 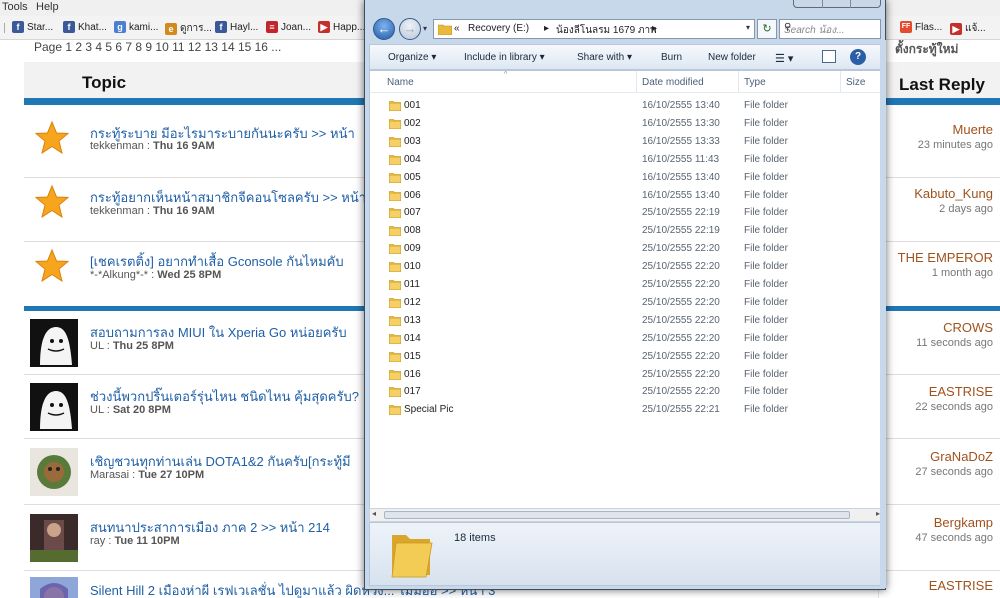 What do you see at coordinates (858, 57) in the screenshot?
I see `help-icon: ?` at bounding box center [858, 57].